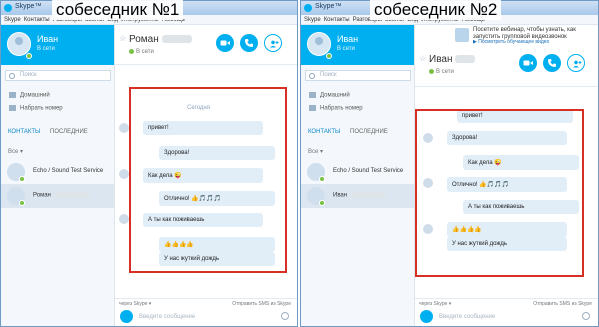  I want to click on highlight-frame, so click(499, 193).